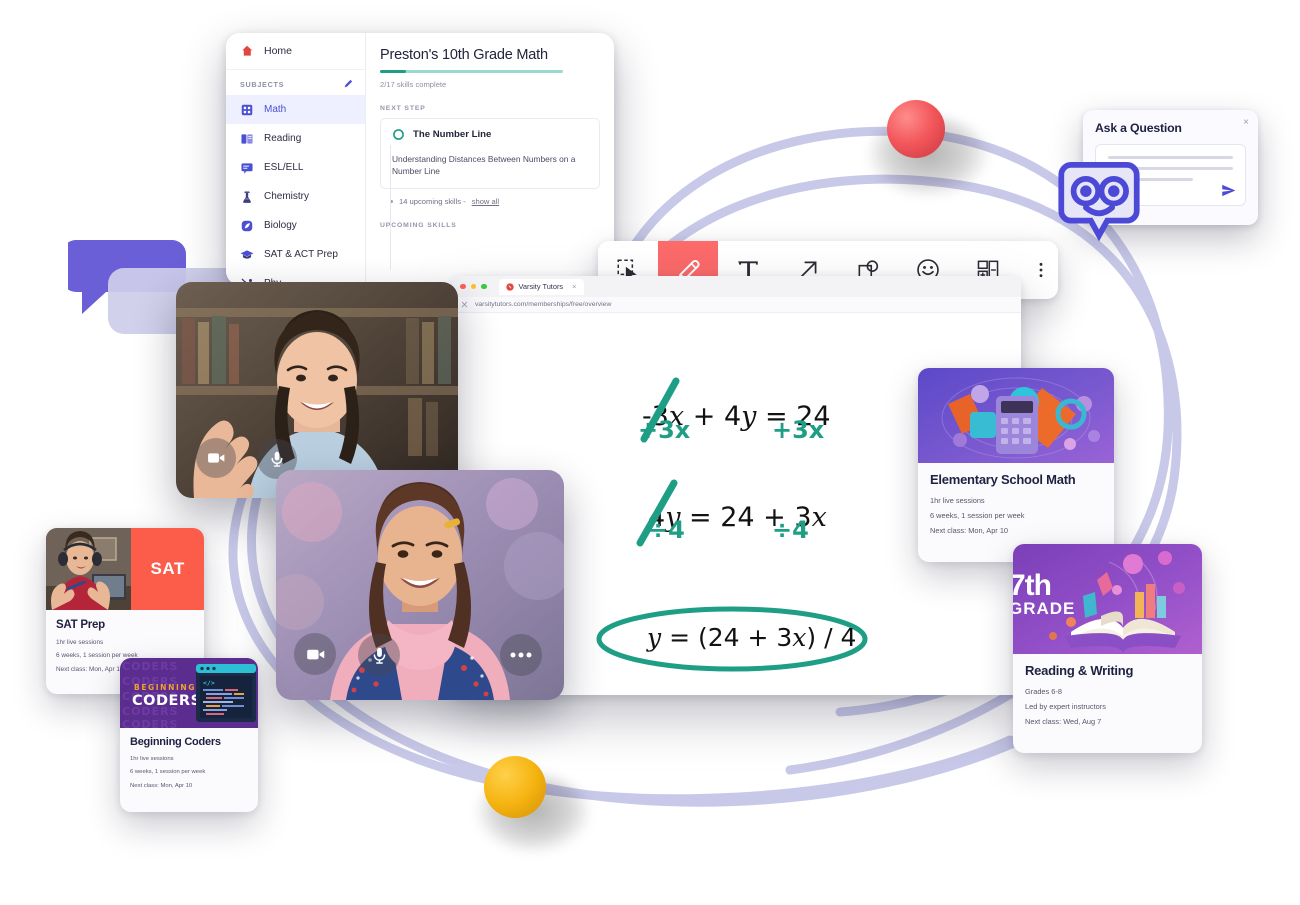  I want to click on tab-close-icon: ×, so click(574, 286).